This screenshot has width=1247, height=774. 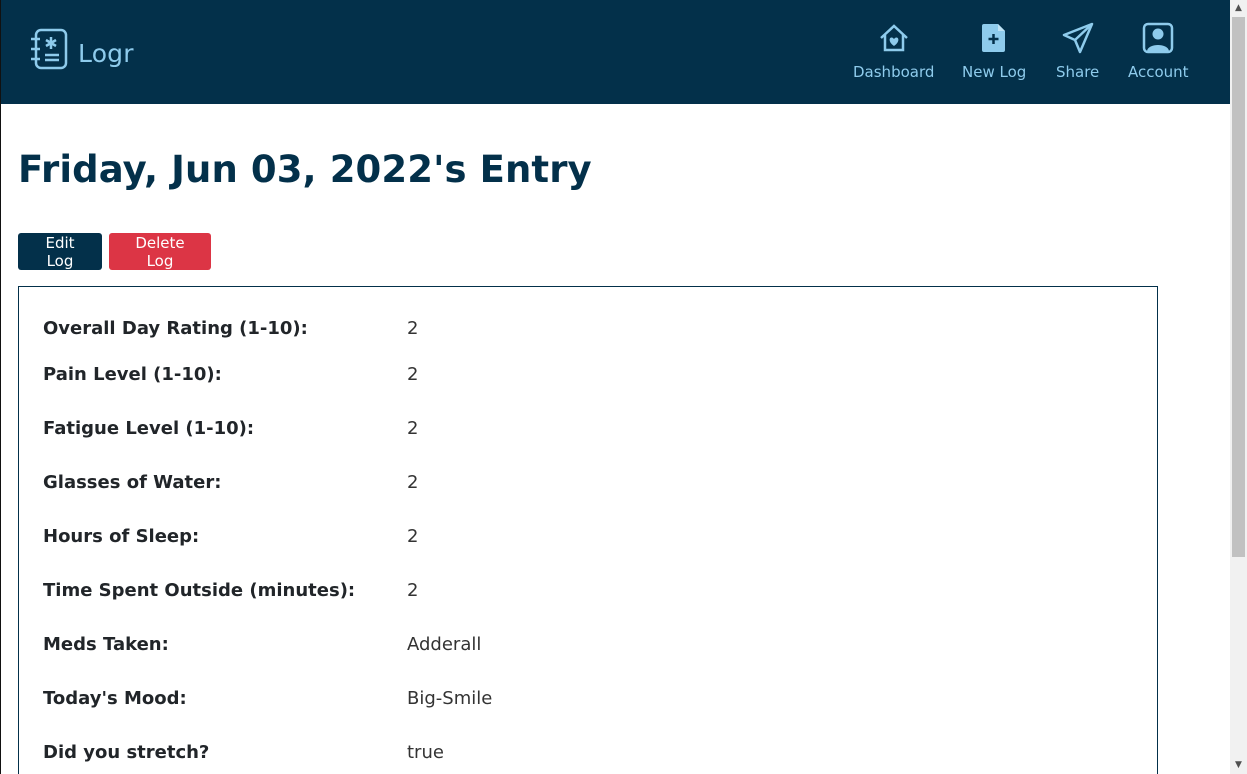 What do you see at coordinates (444, 644) in the screenshot?
I see `field-value: Adderall` at bounding box center [444, 644].